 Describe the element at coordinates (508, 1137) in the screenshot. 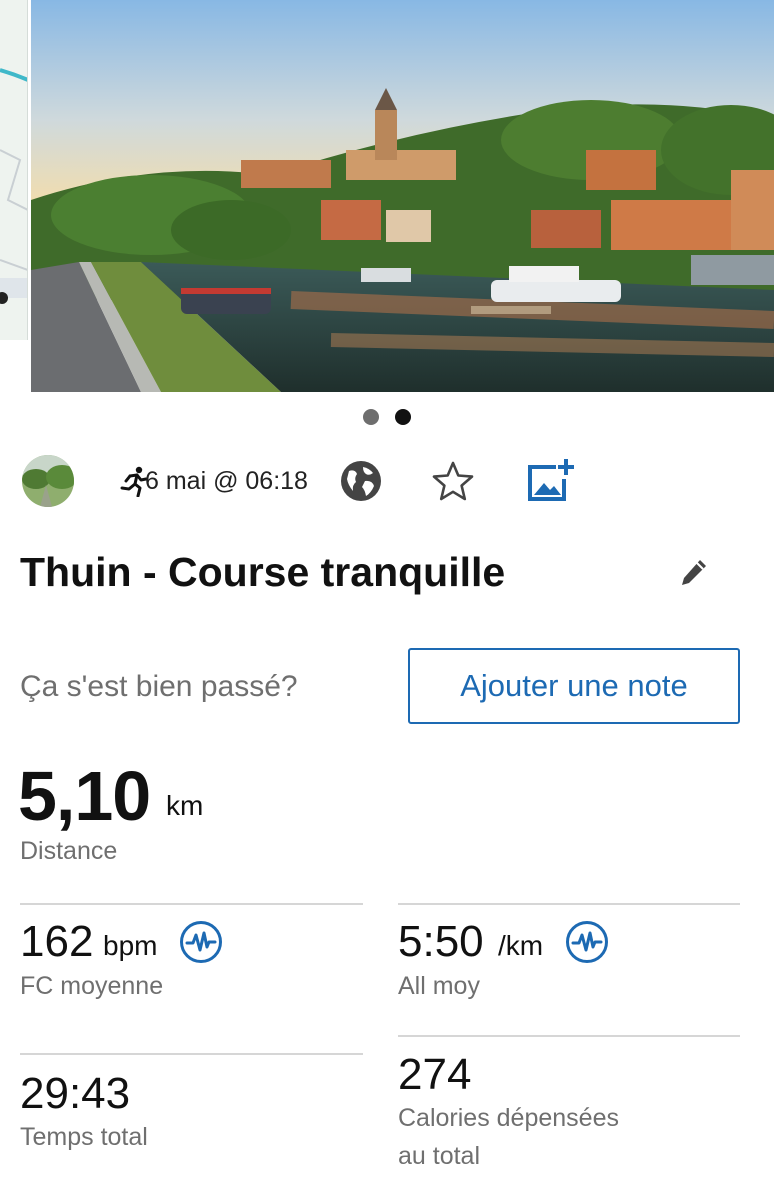

I see `calories-label: Calories dépensées au total` at that location.